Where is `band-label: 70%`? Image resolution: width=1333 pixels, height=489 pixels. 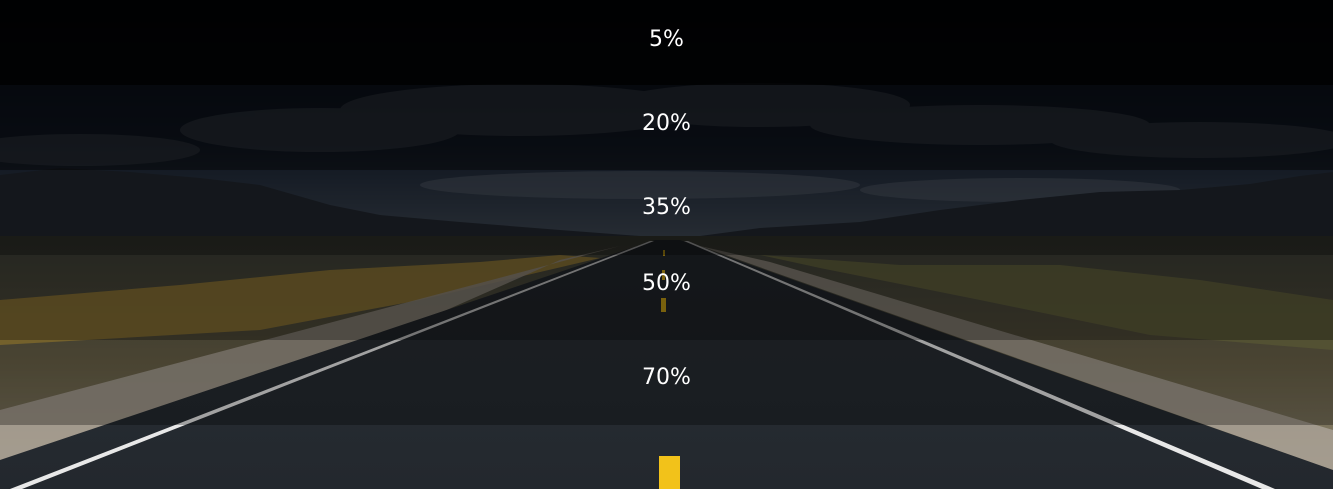
band-label: 70% is located at coordinates (666, 377).